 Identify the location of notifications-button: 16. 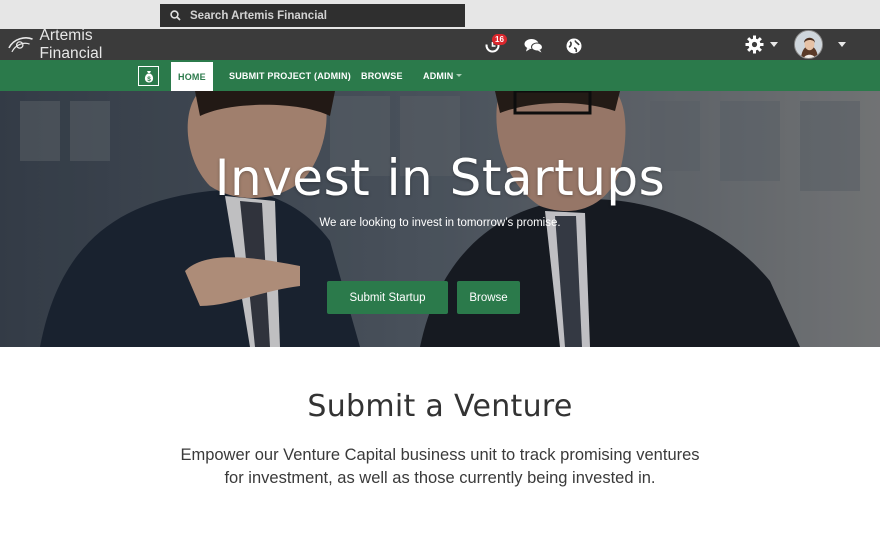
(495, 44).